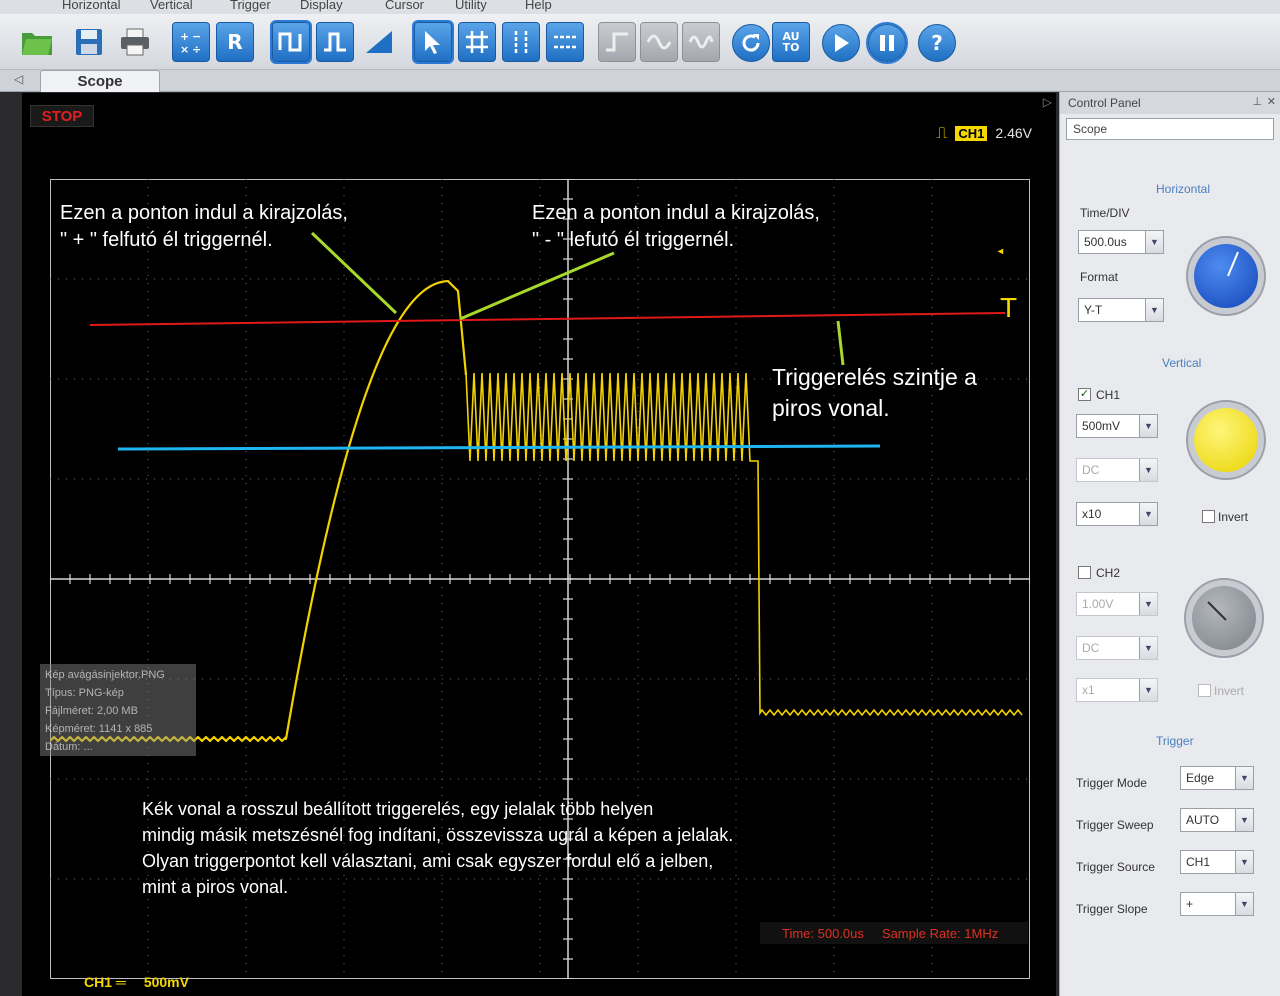 The height and width of the screenshot is (996, 1280). Describe the element at coordinates (18, 79) in the screenshot. I see `tab-scroll-left-icon: ◁` at that location.